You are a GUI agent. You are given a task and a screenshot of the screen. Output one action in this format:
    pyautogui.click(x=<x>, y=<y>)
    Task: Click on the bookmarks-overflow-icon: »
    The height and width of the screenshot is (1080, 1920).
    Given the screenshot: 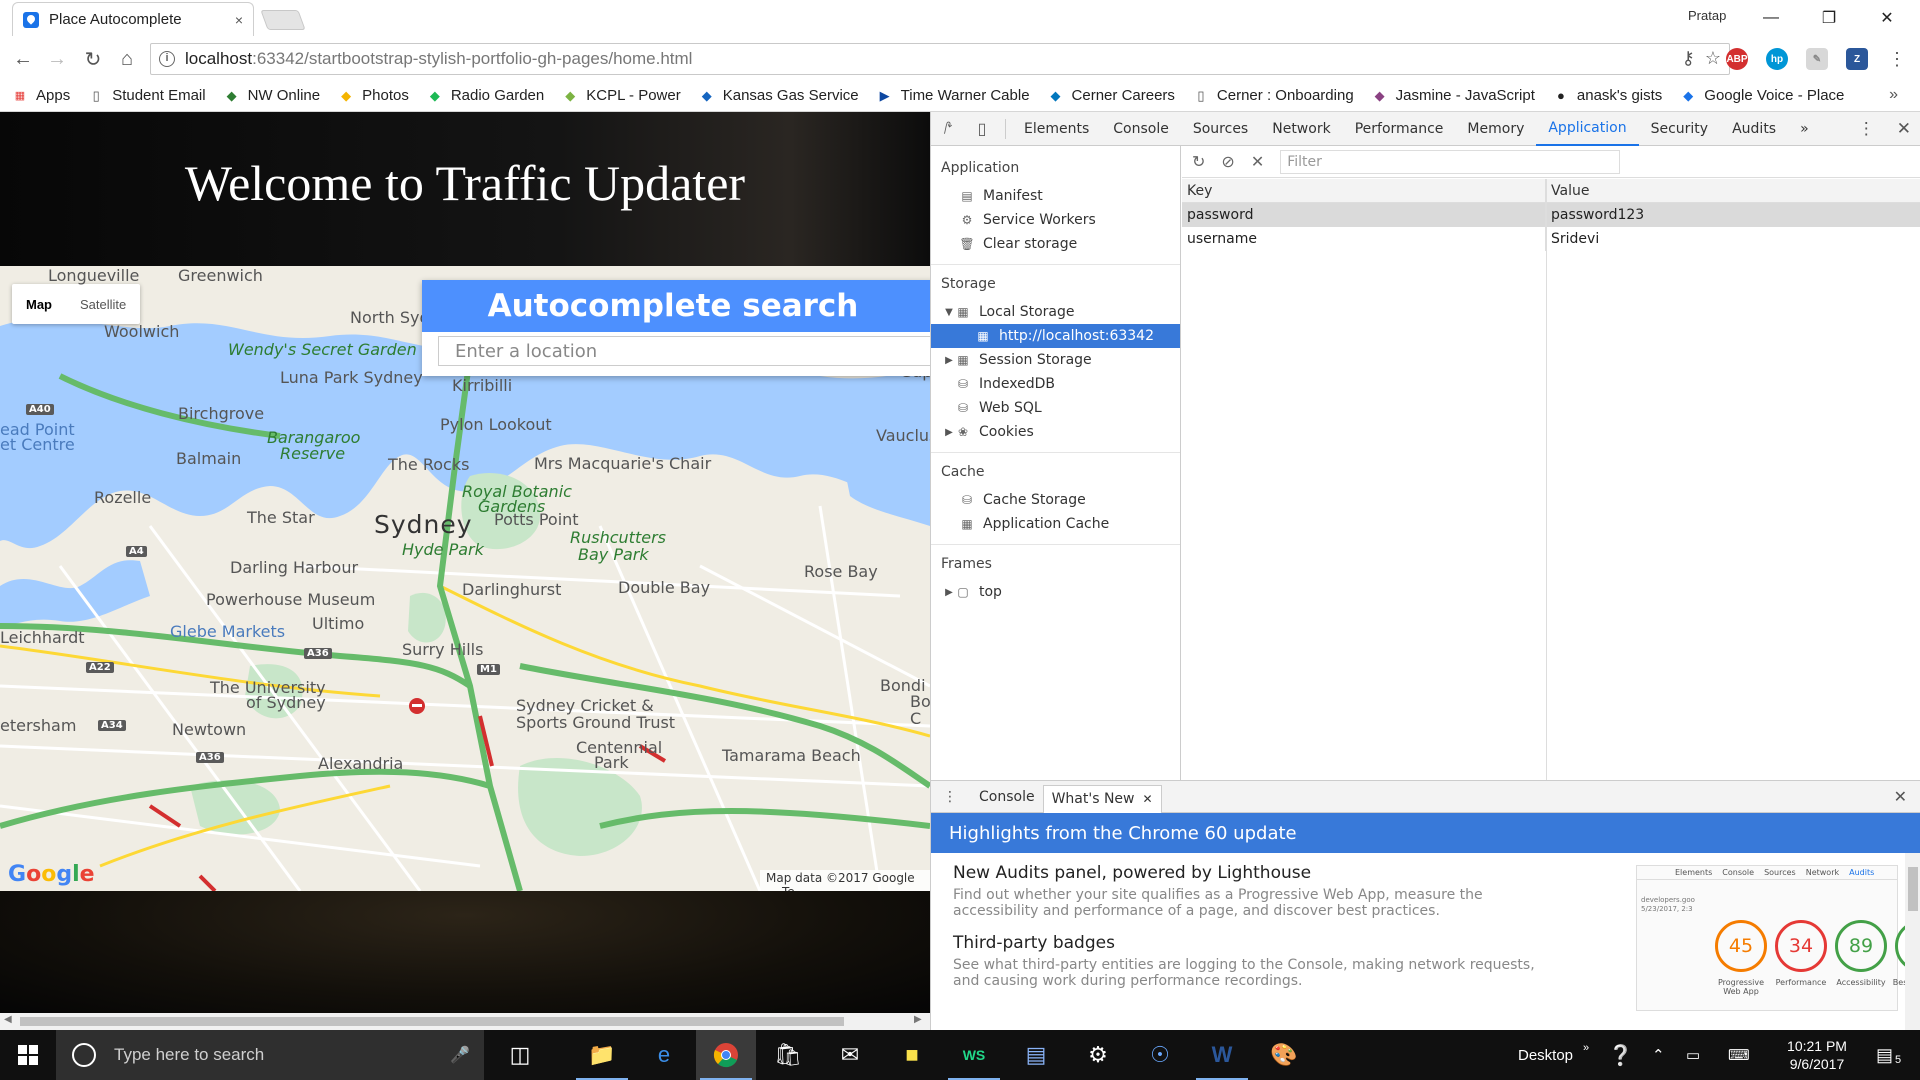 What is the action you would take?
    pyautogui.click(x=1893, y=95)
    